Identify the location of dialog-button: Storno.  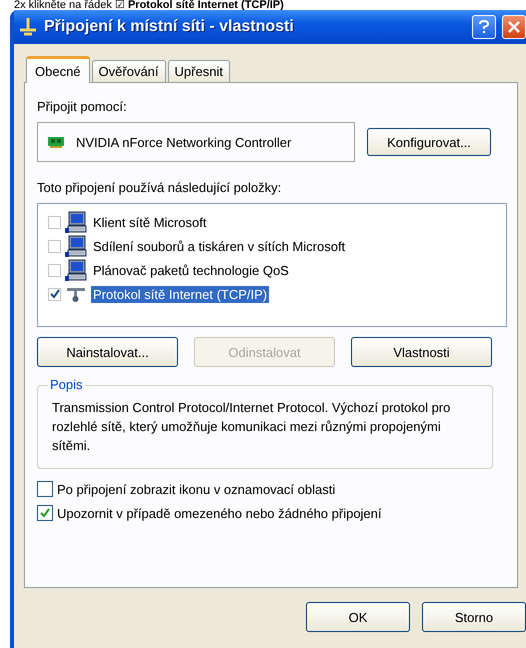
(474, 617).